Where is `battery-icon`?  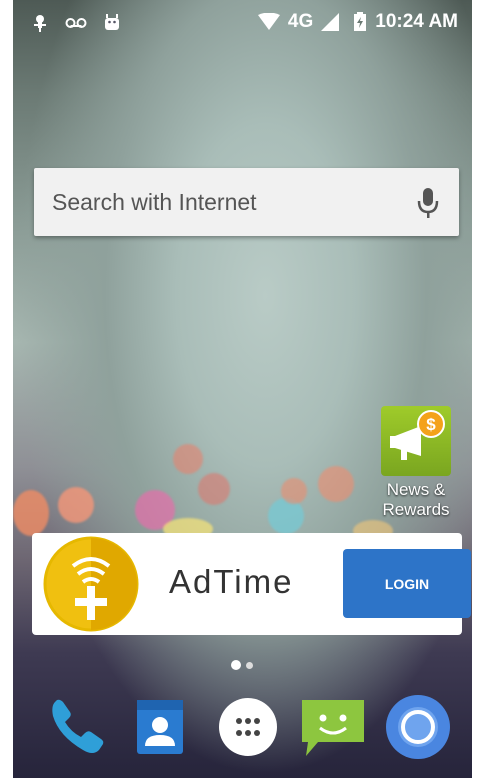 battery-icon is located at coordinates (360, 21).